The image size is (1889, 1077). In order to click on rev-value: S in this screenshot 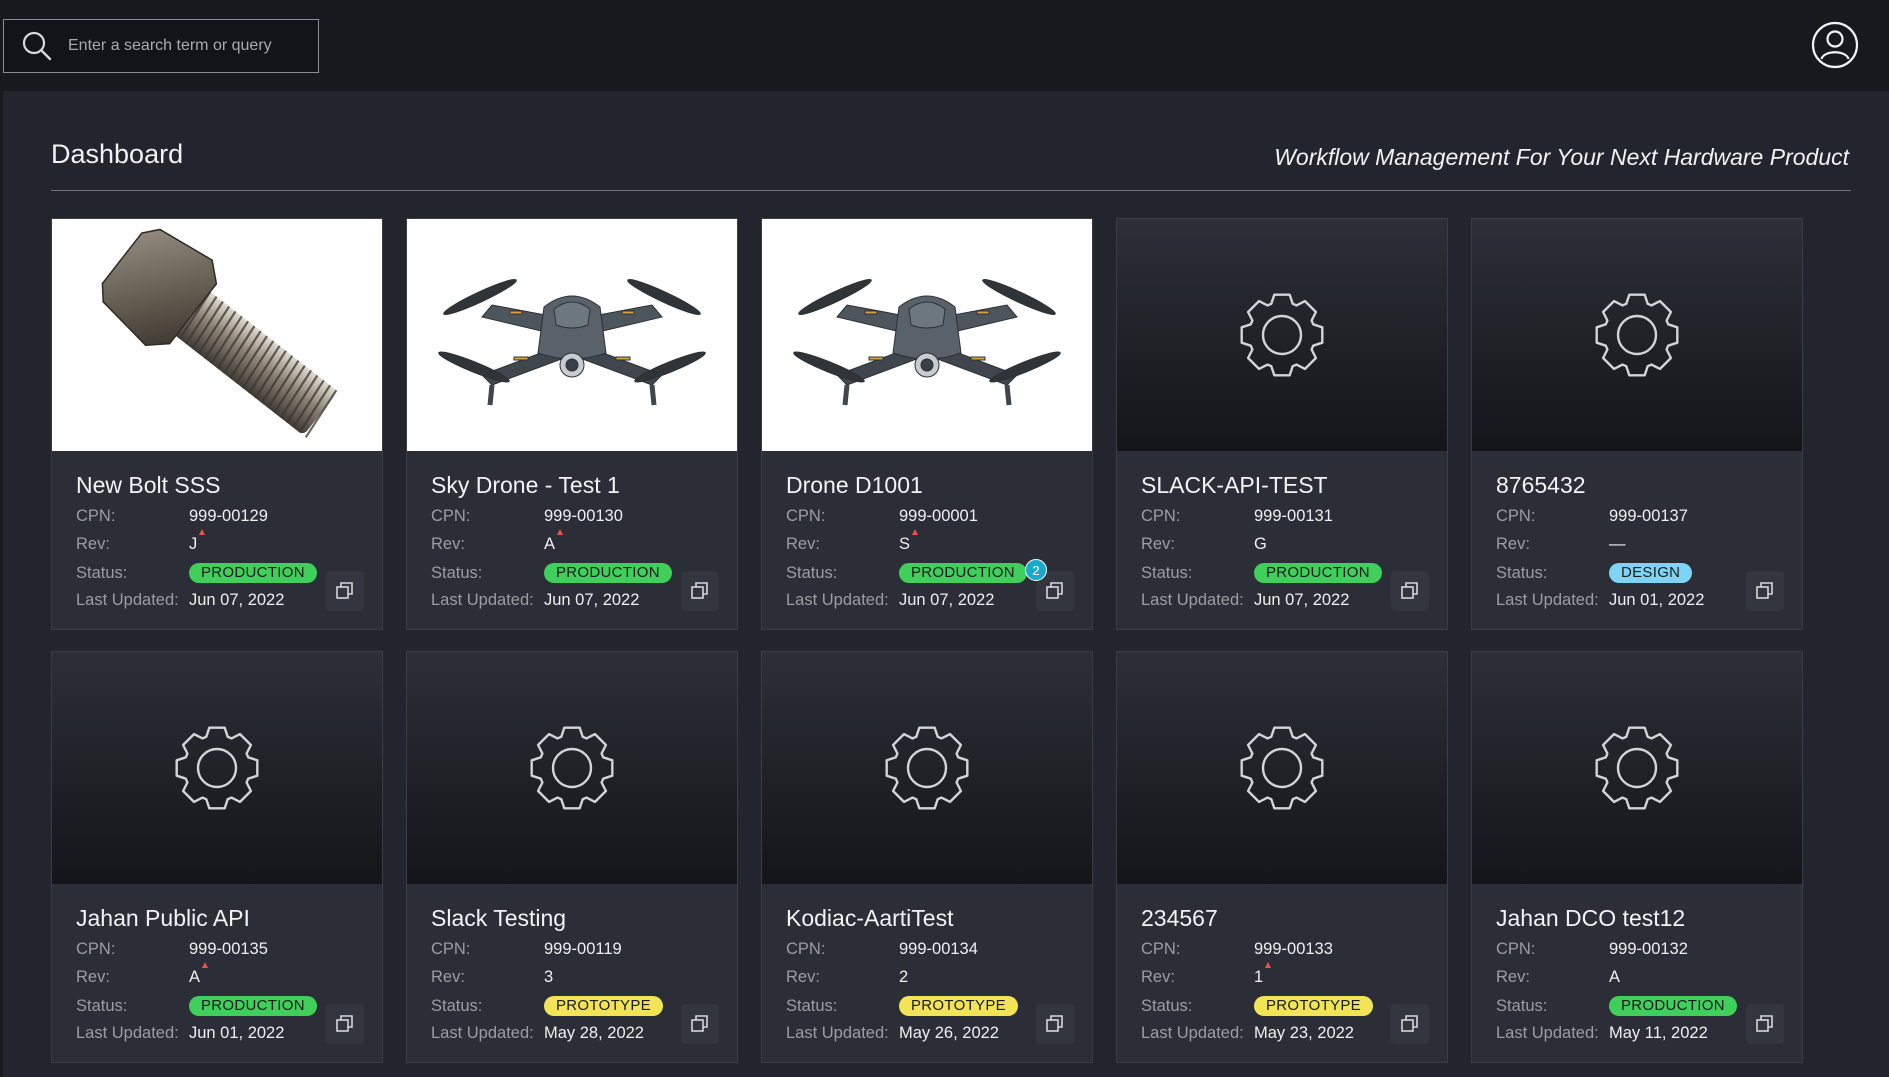, I will do `click(909, 541)`.